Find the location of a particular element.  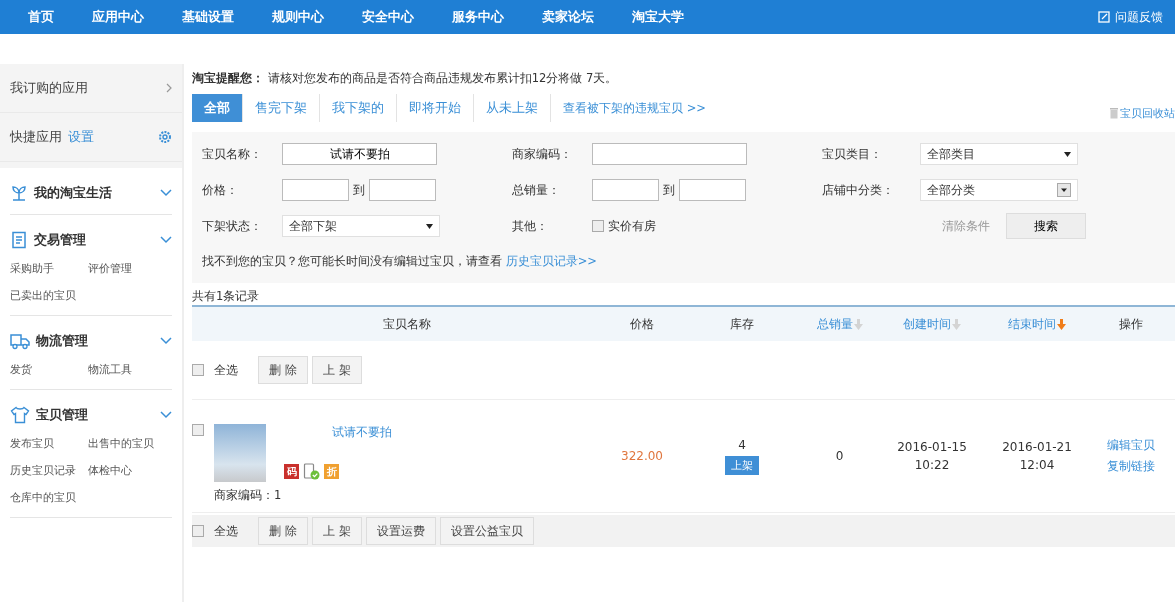

merchant-code: 商家编码：1 is located at coordinates (248, 495).